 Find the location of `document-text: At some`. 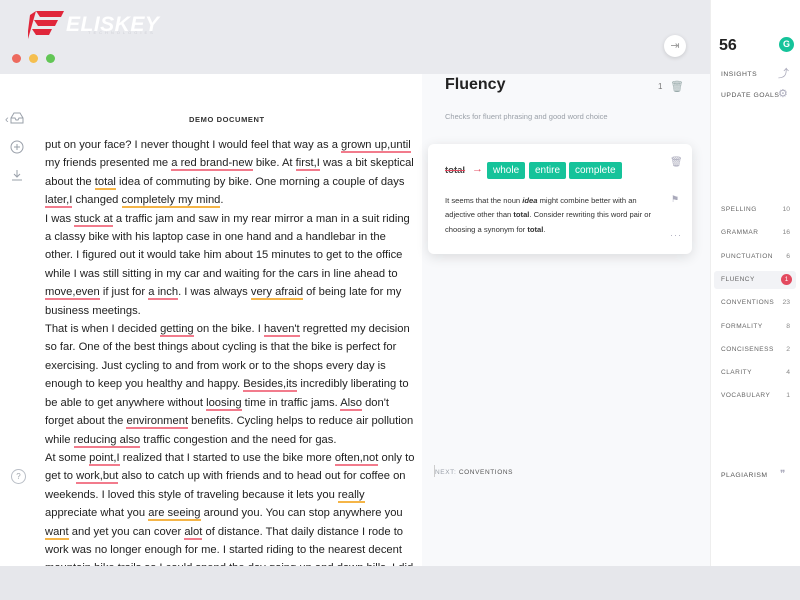

document-text: At some is located at coordinates (67, 457).